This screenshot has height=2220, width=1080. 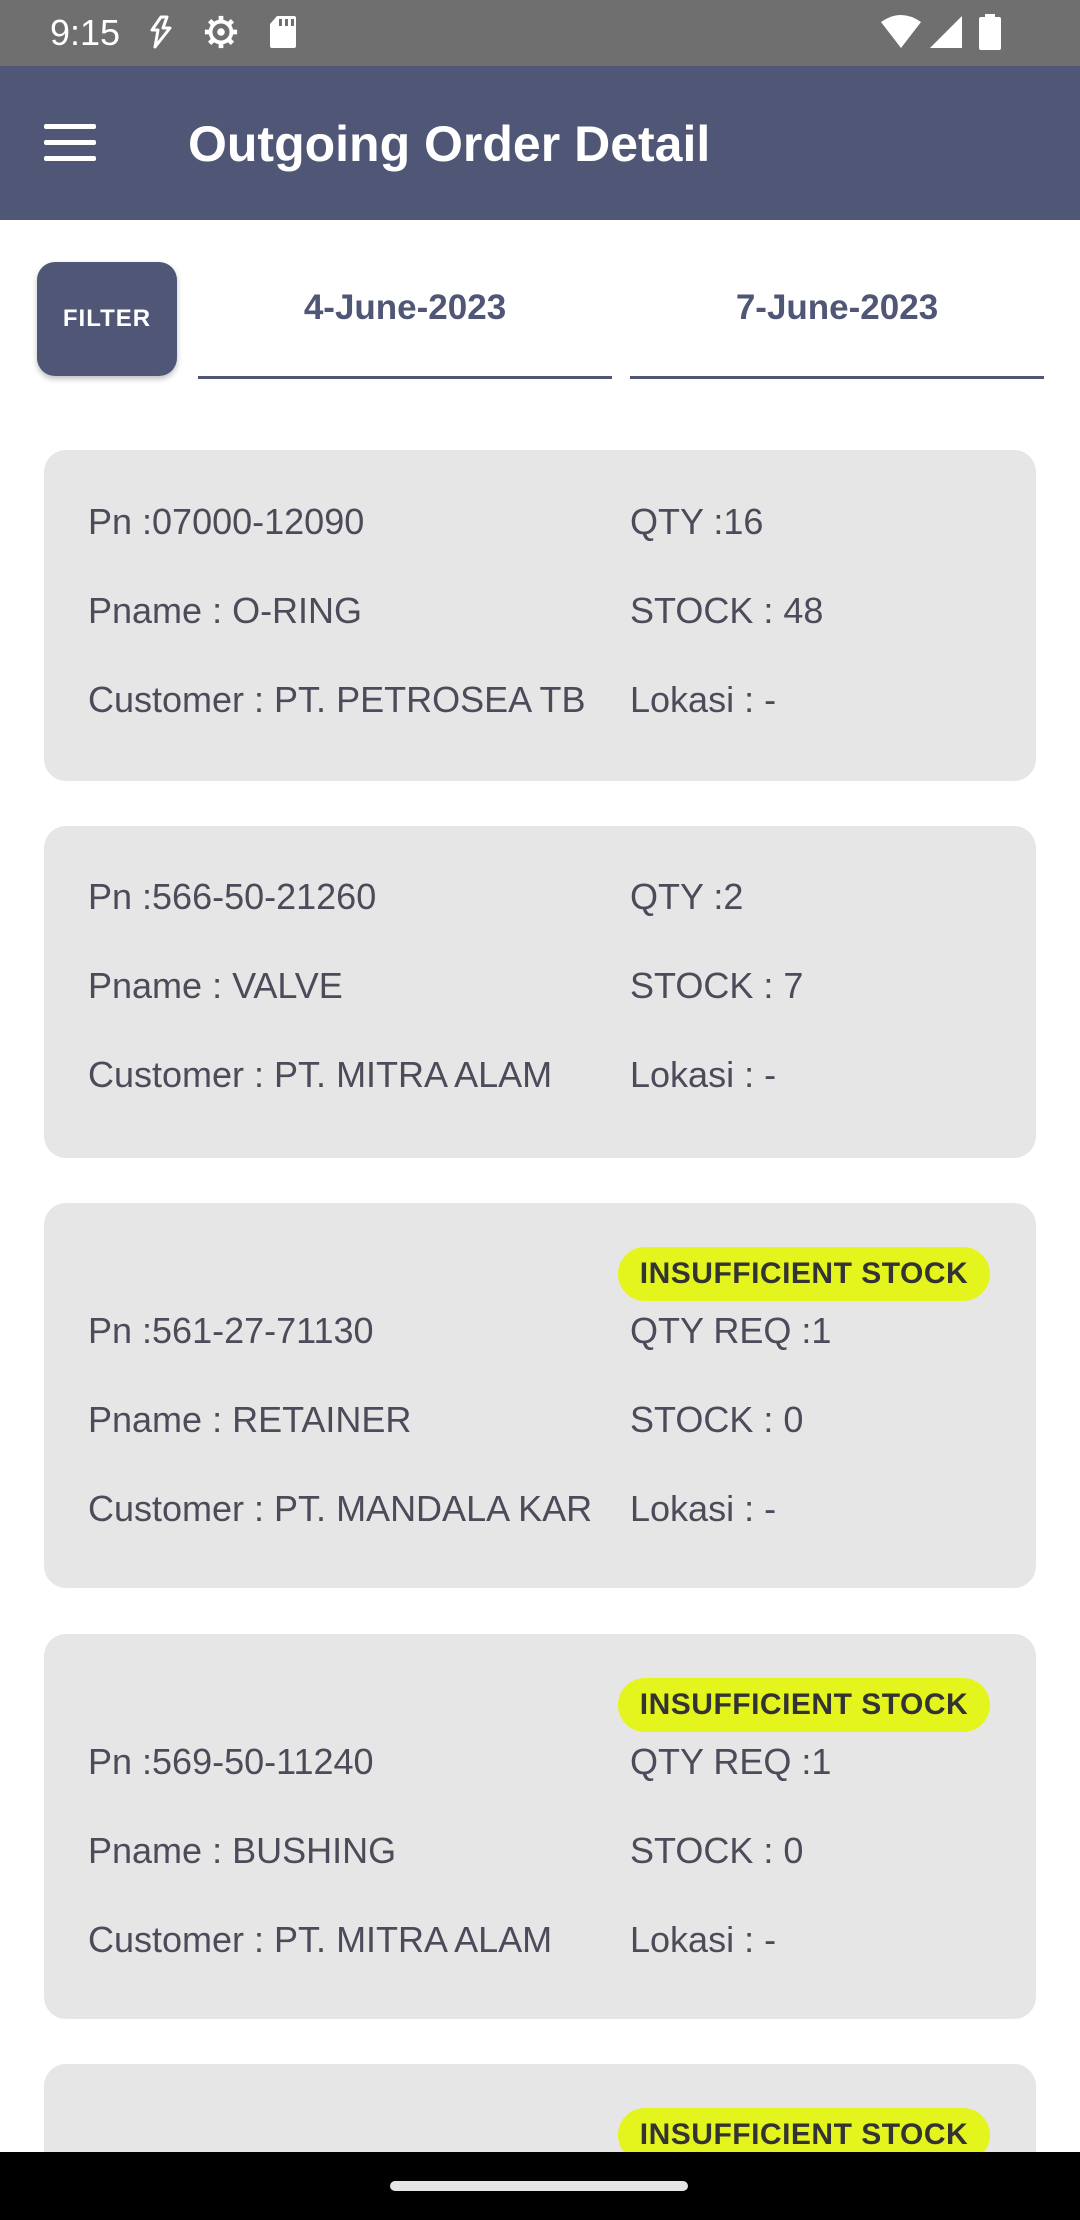 What do you see at coordinates (990, 32) in the screenshot?
I see `battery-icon` at bounding box center [990, 32].